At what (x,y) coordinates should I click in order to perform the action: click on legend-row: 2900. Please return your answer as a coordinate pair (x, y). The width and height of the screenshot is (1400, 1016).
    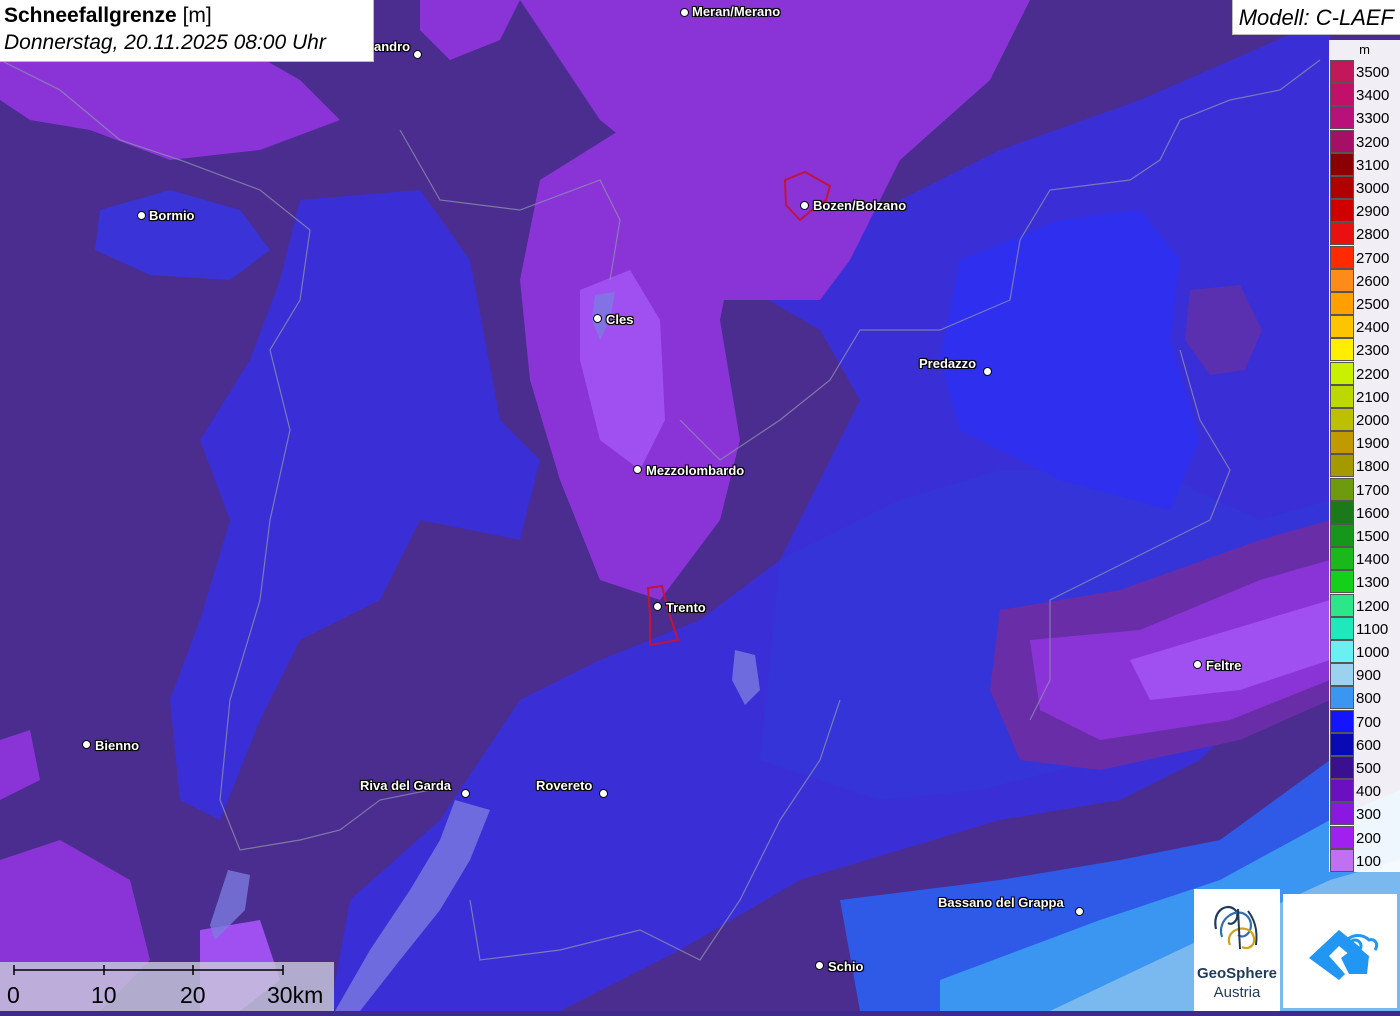
    Looking at the image, I should click on (1365, 211).